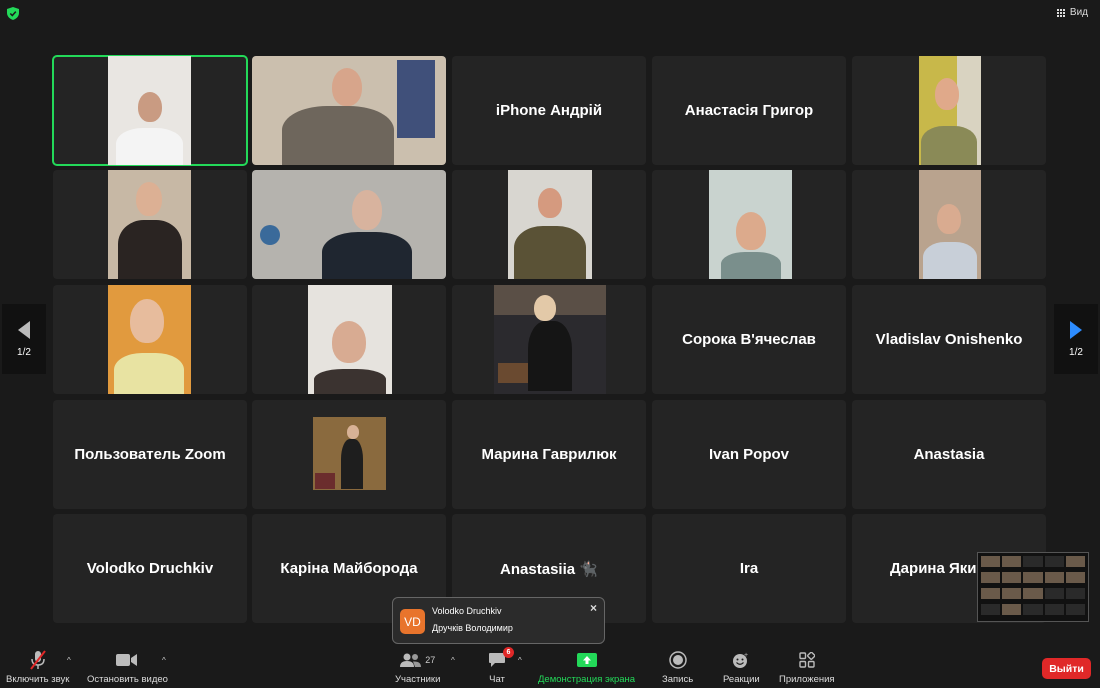  I want to click on apps-button: Приложения, so click(807, 667).